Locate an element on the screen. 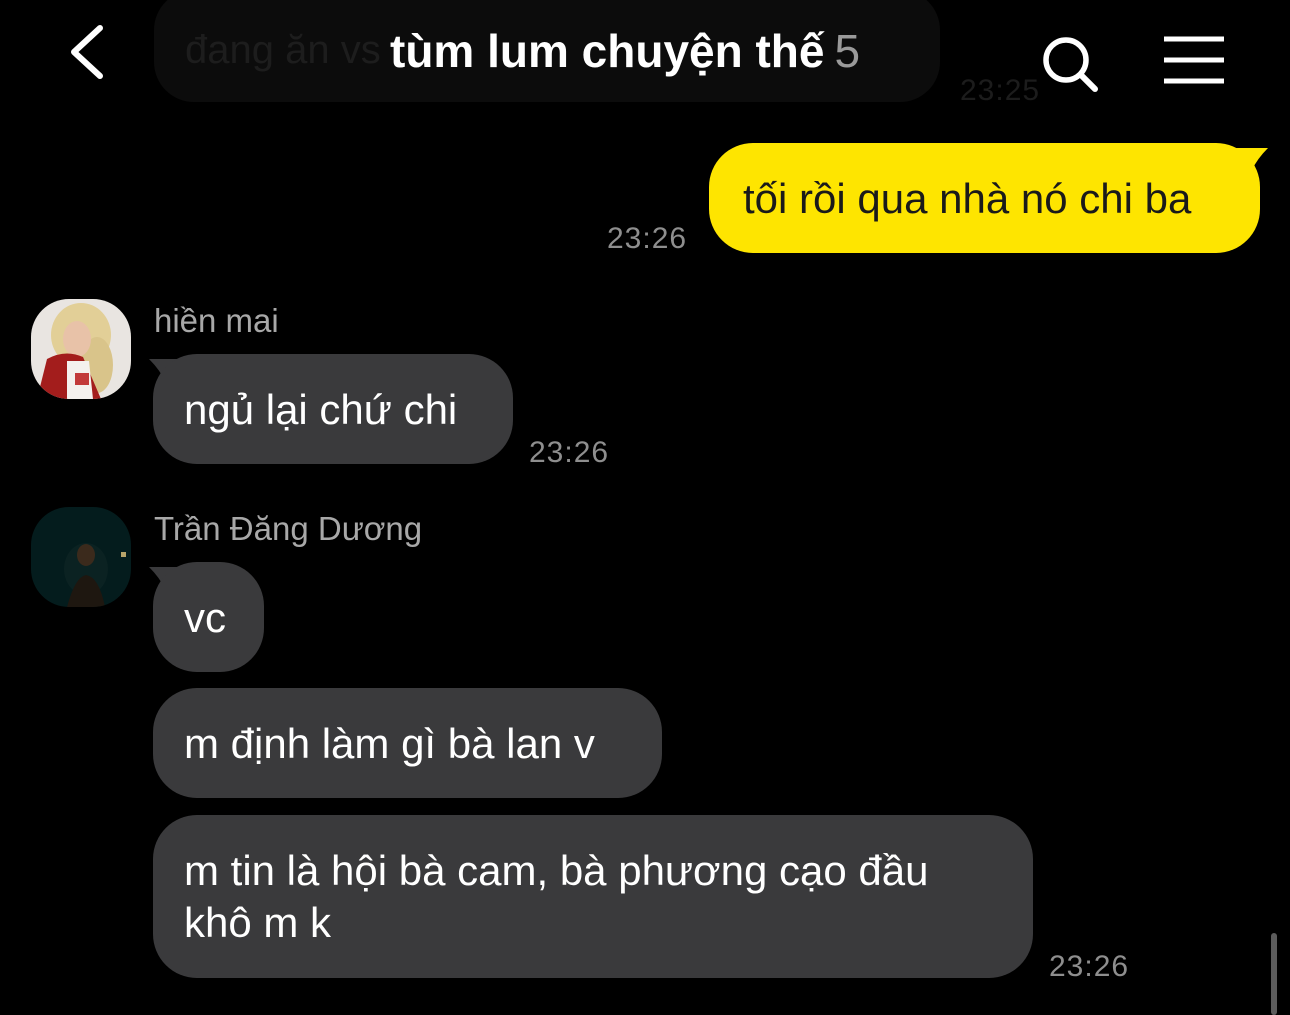  incoming-message-text: m định làm gì bà lan v is located at coordinates (389, 743).